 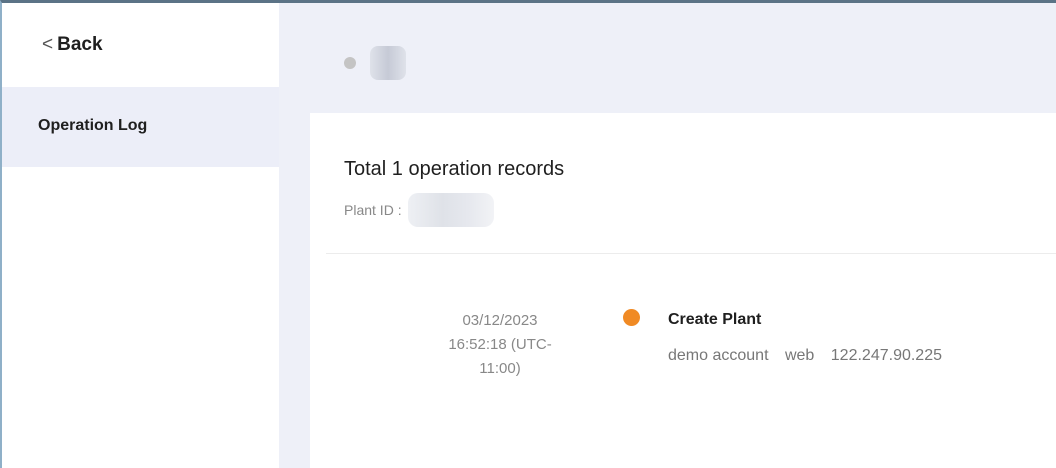 What do you see at coordinates (450, 210) in the screenshot?
I see `redacted-plant-id` at bounding box center [450, 210].